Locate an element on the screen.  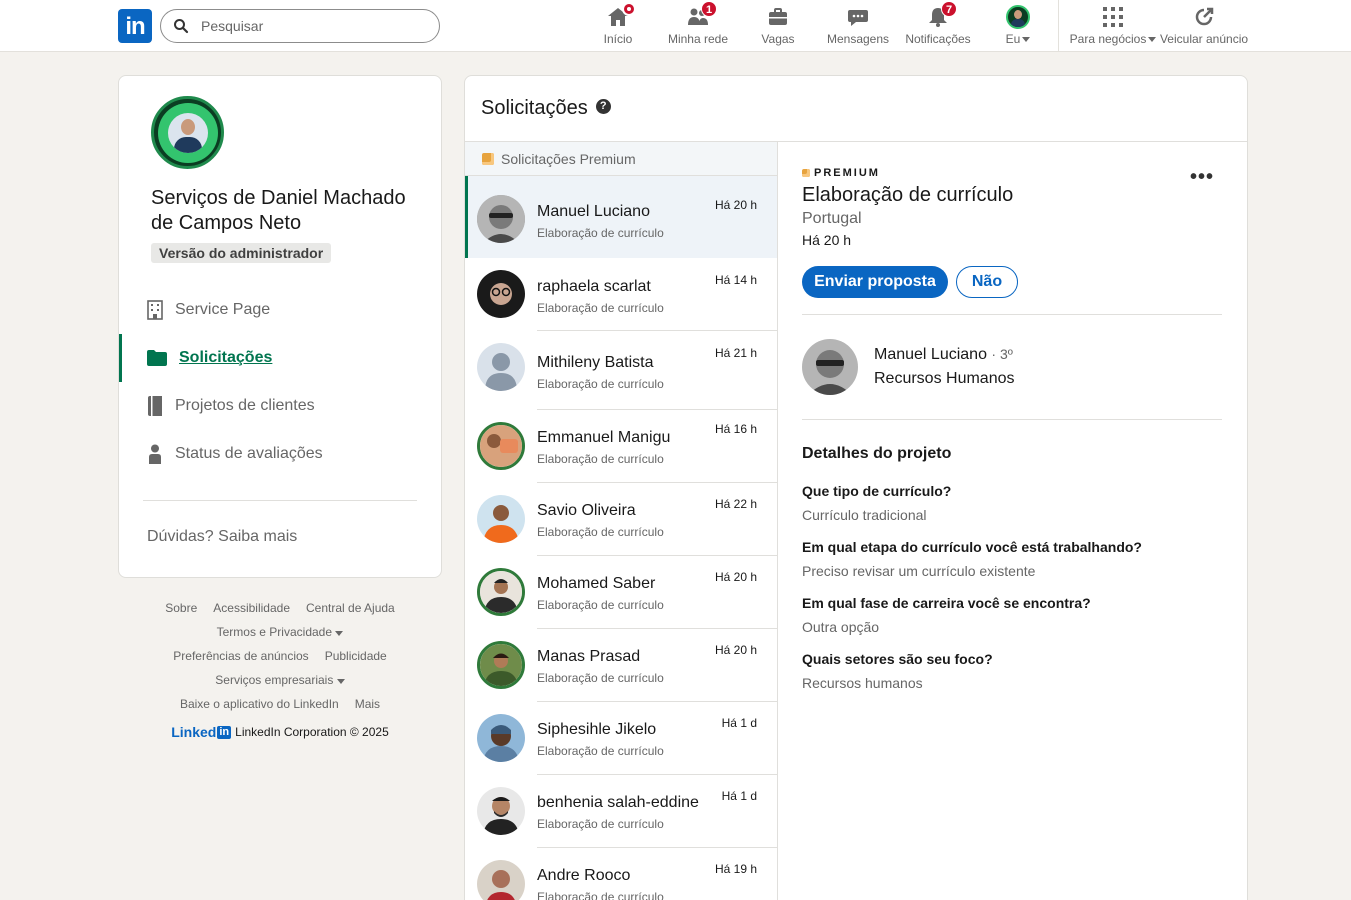
decline-button: Não is located at coordinates (987, 282).